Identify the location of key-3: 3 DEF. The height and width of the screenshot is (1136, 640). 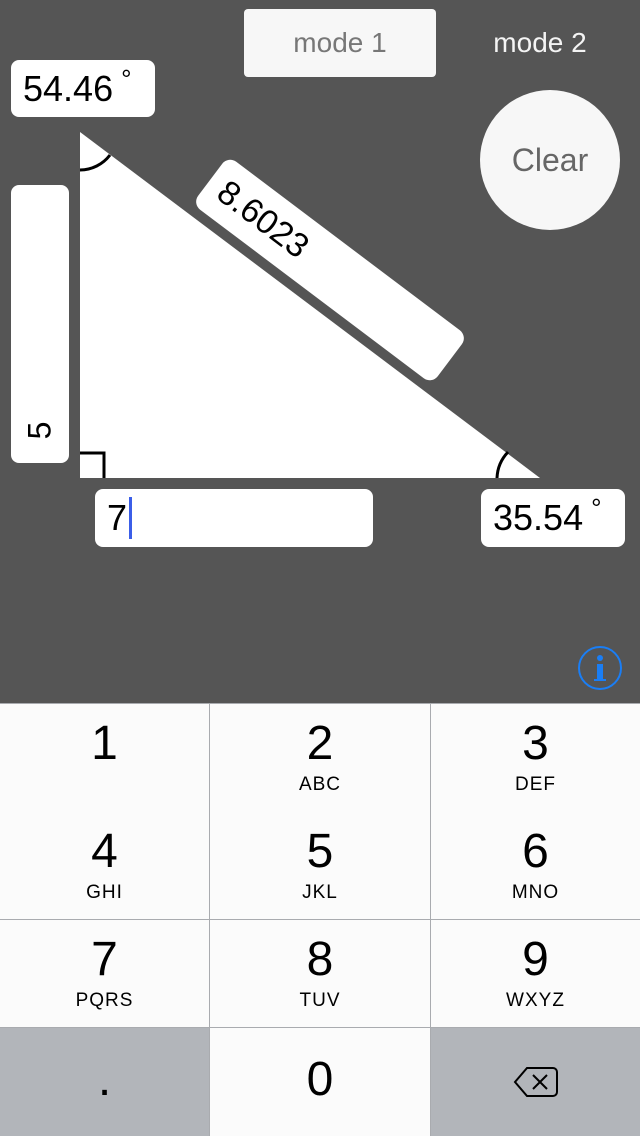
(535, 758).